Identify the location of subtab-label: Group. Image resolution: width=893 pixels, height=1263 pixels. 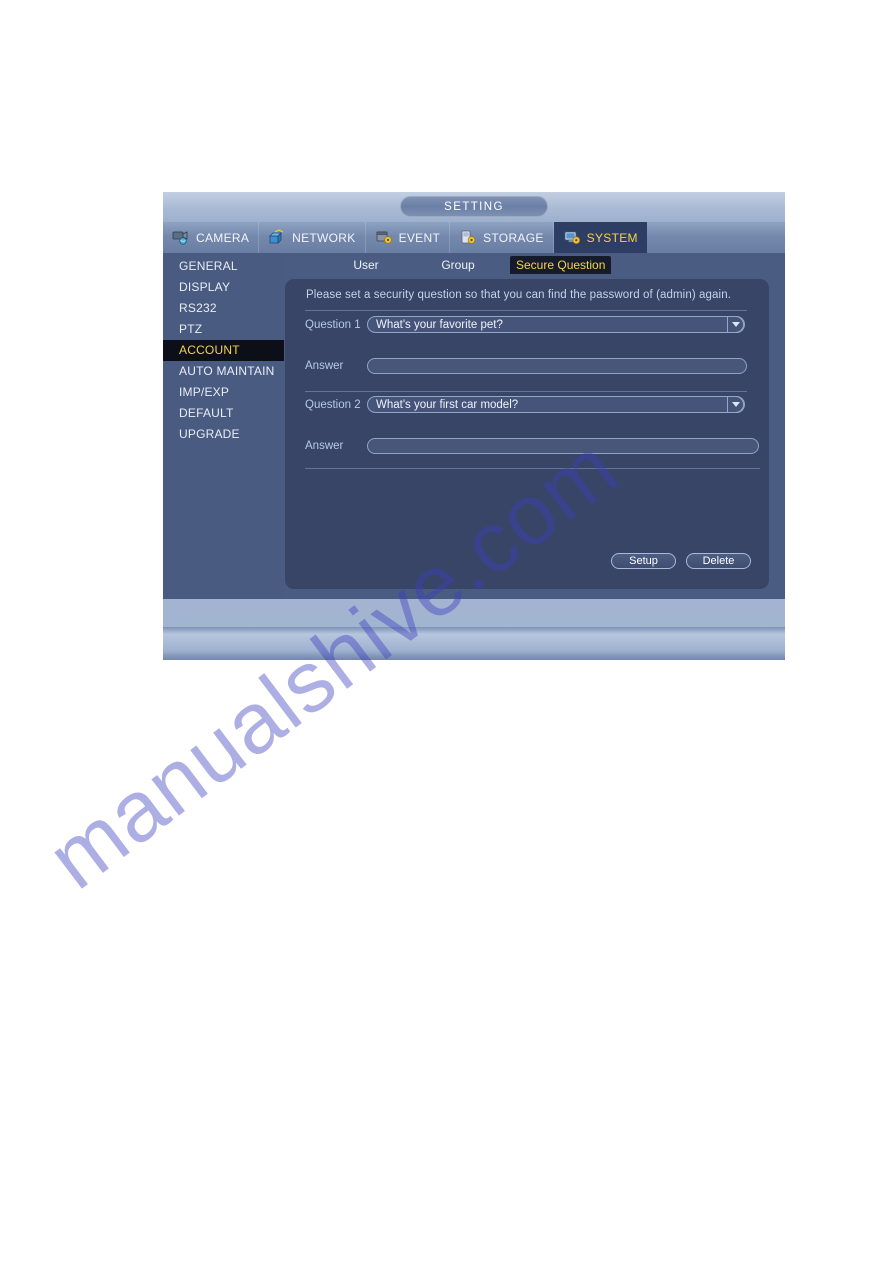
(458, 265).